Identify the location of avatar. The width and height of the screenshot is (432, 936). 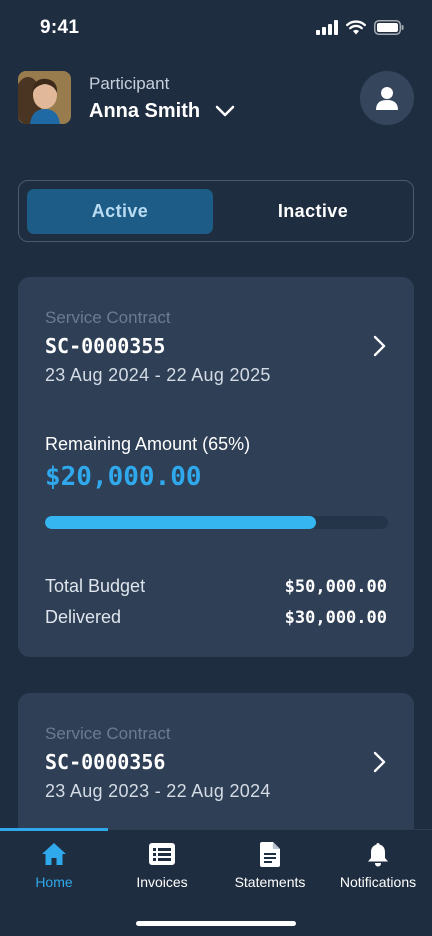
(44, 97).